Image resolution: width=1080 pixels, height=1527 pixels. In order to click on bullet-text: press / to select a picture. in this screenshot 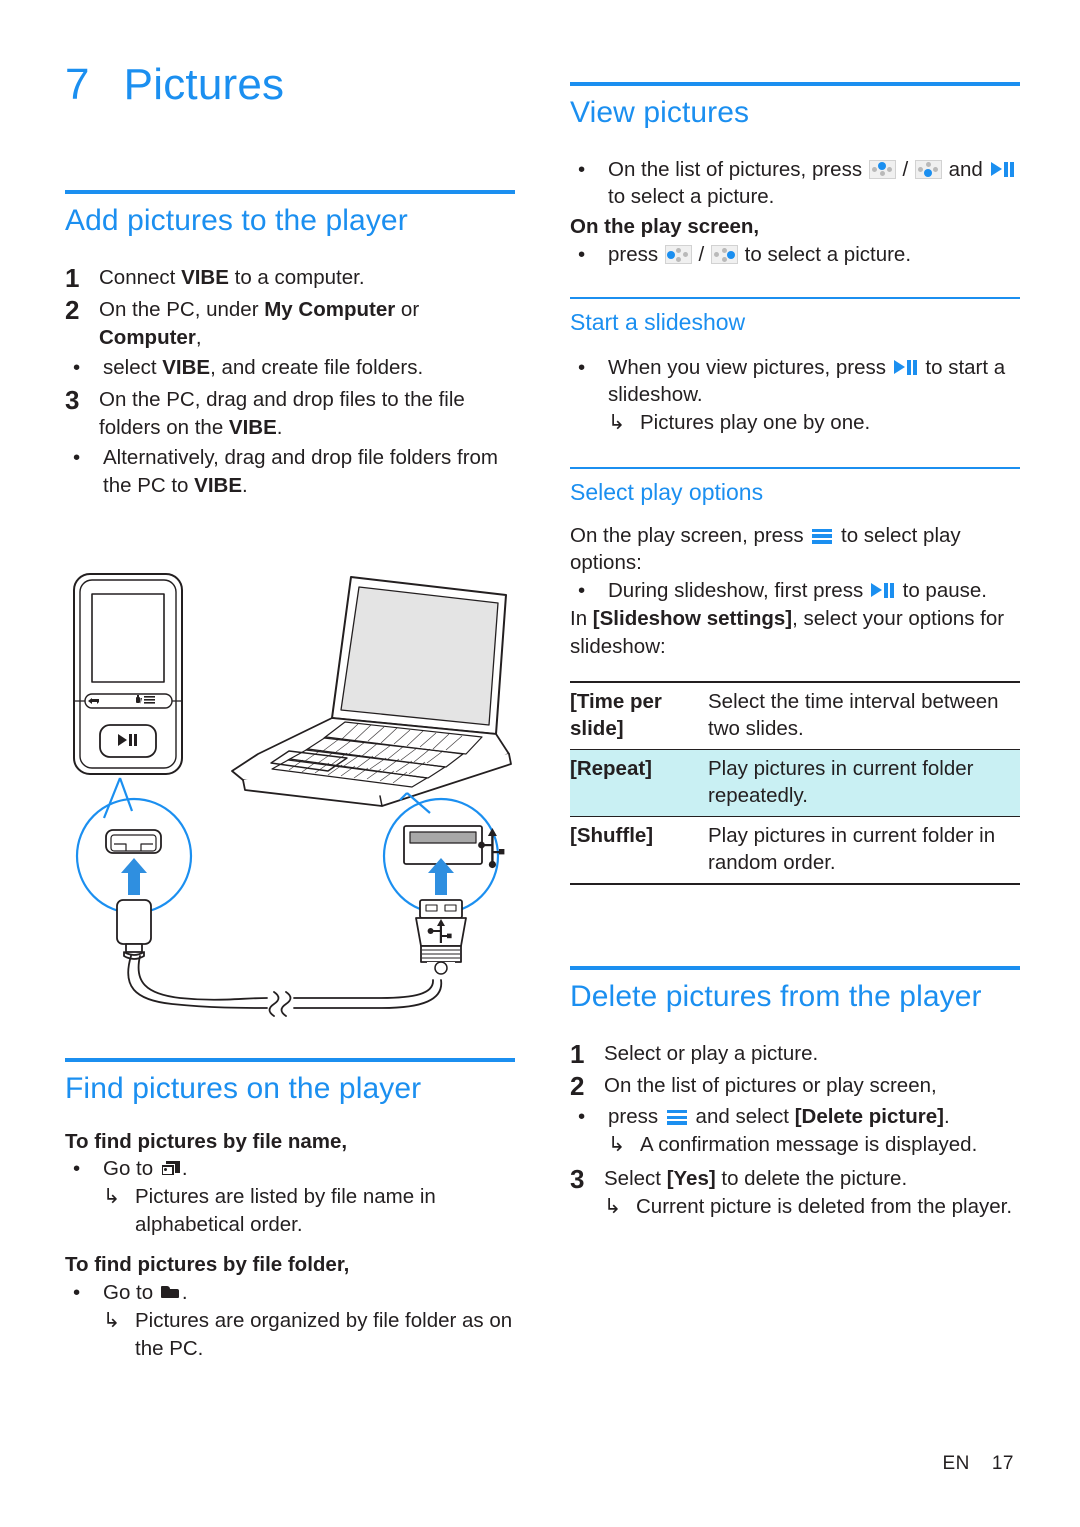, I will do `click(814, 255)`.